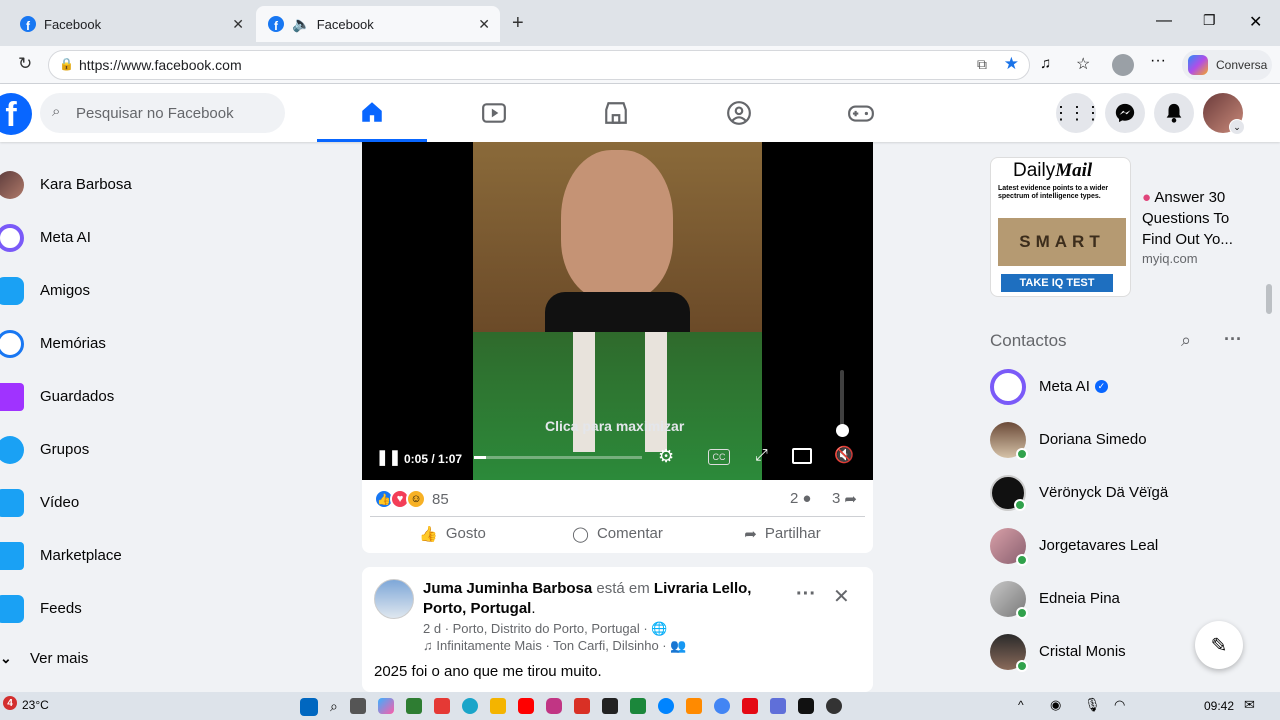 This screenshot has height=720, width=1280. Describe the element at coordinates (1119, 705) in the screenshot. I see `wifi-icon: ◠` at that location.